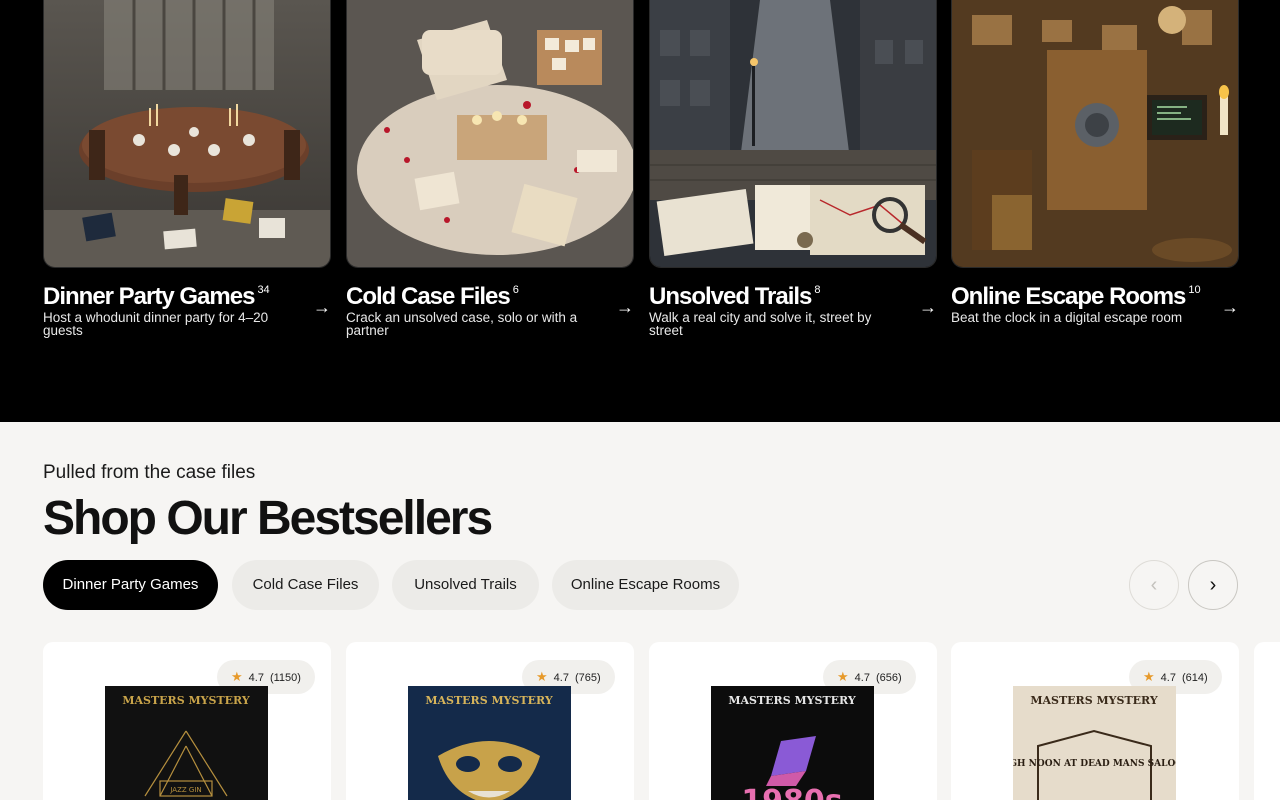  I want to click on category-title: Cold Case Files, so click(428, 297).